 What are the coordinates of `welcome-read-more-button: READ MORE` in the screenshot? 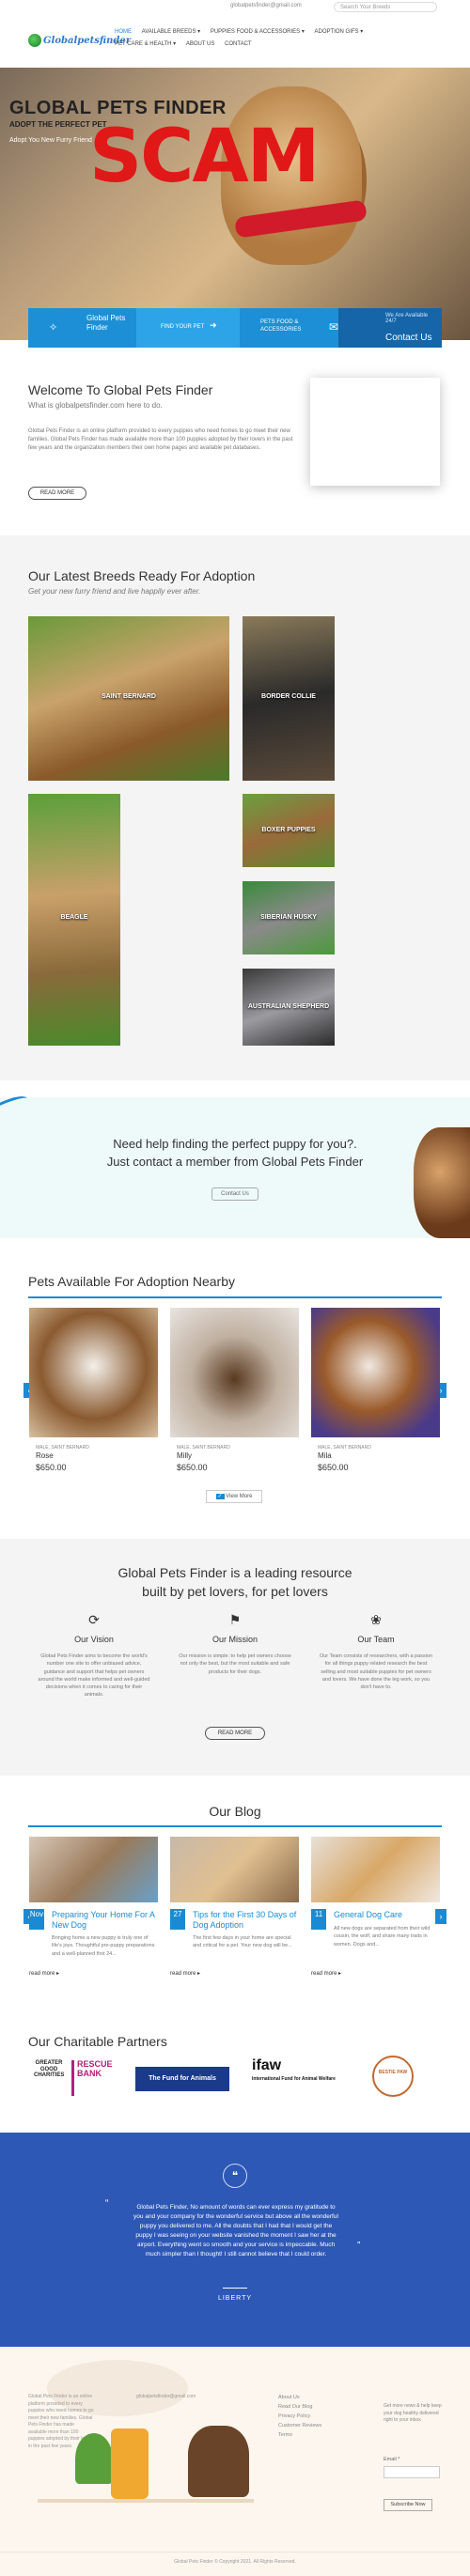 It's located at (57, 493).